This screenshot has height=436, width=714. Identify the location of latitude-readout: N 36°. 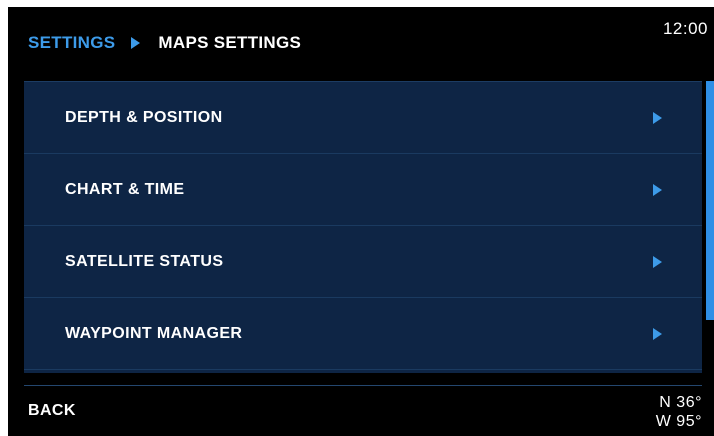
(680, 402).